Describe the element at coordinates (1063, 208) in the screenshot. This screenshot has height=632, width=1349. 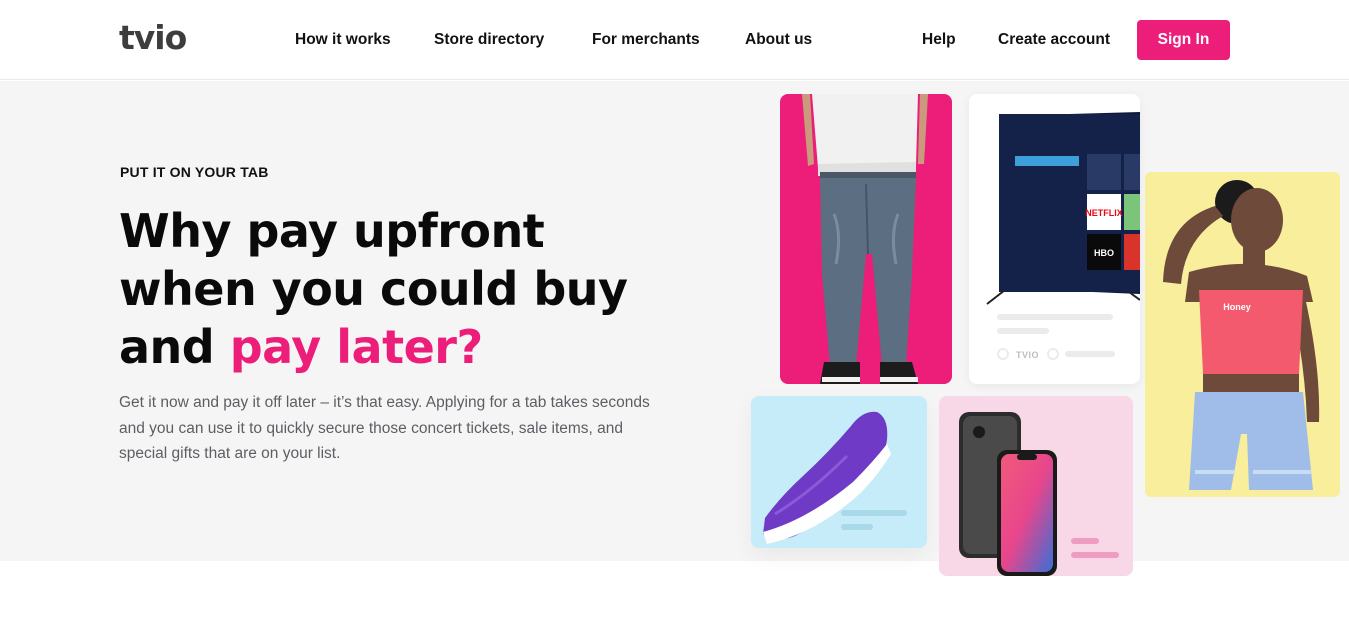
I see `tv-illustration: NETFLIX HBO` at that location.